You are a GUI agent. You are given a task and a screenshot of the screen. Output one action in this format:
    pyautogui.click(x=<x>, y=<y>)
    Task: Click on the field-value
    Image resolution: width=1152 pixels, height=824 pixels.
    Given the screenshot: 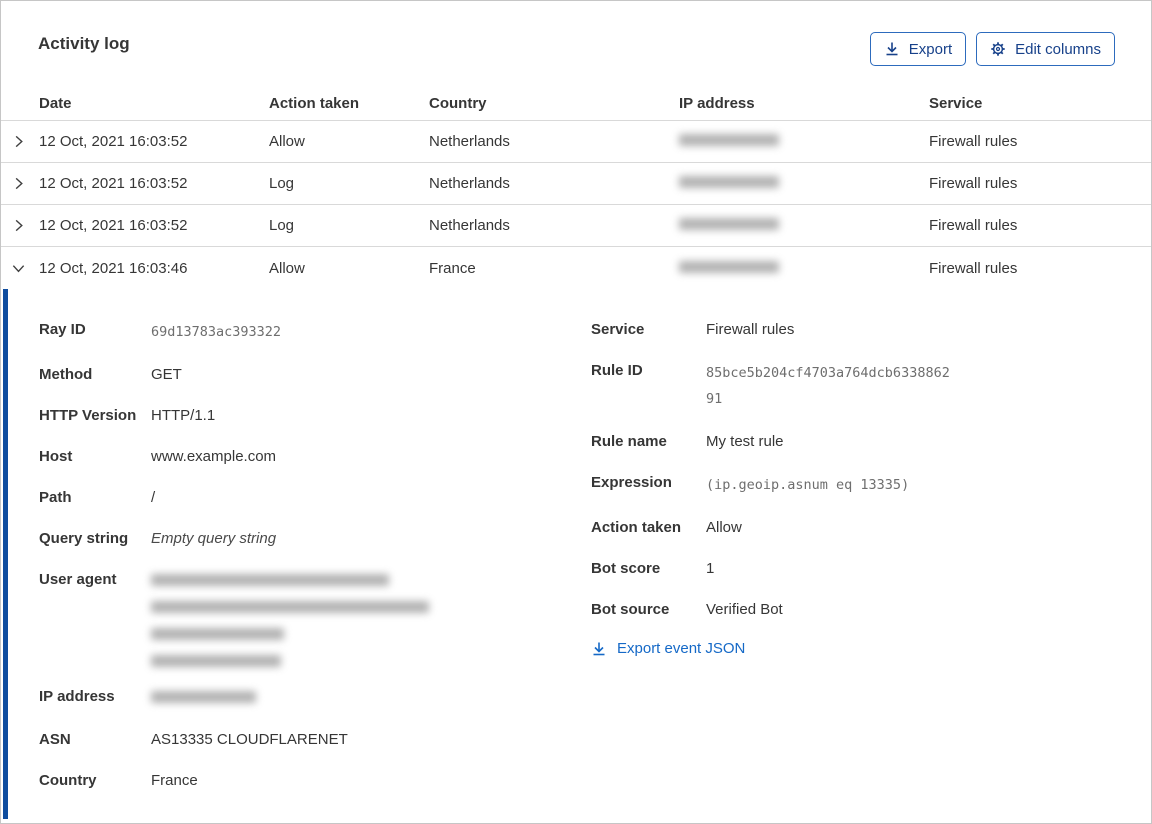 What is the action you would take?
    pyautogui.click(x=203, y=698)
    